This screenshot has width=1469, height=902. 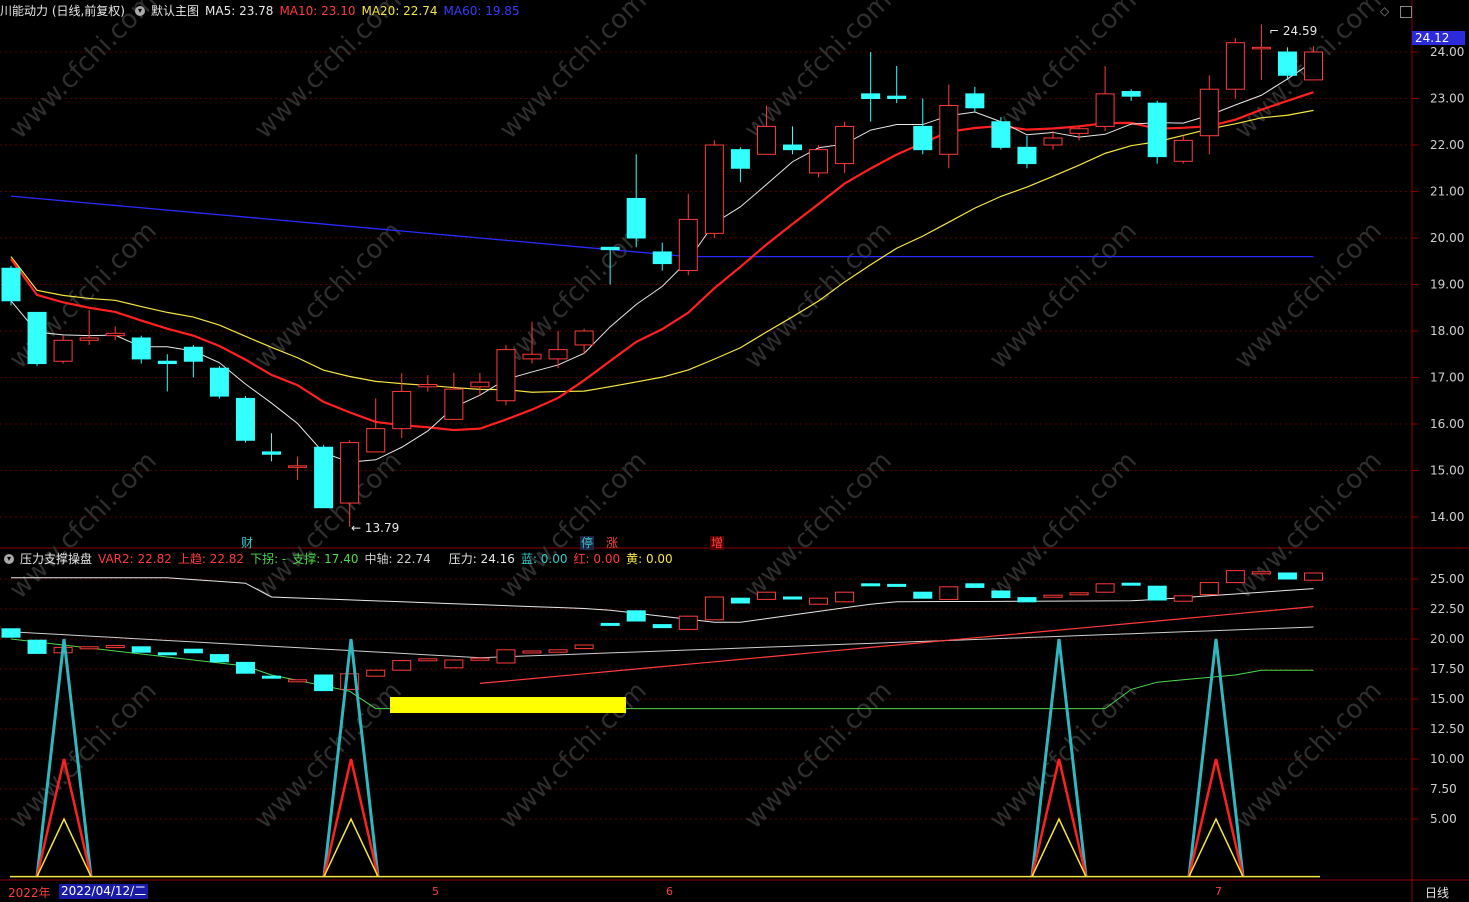 What do you see at coordinates (1406, 12) in the screenshot?
I see `maximize-icon` at bounding box center [1406, 12].